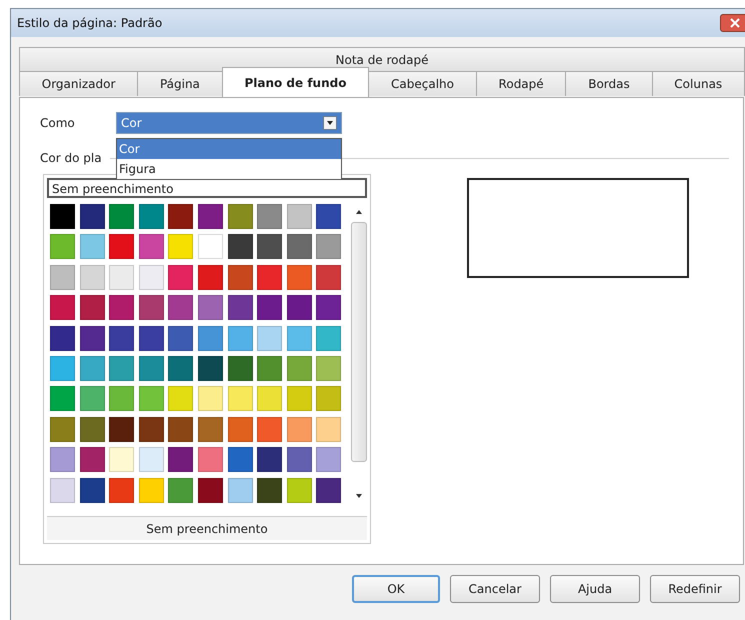 The width and height of the screenshot is (745, 620). I want to click on tab: Organizador, so click(78, 83).